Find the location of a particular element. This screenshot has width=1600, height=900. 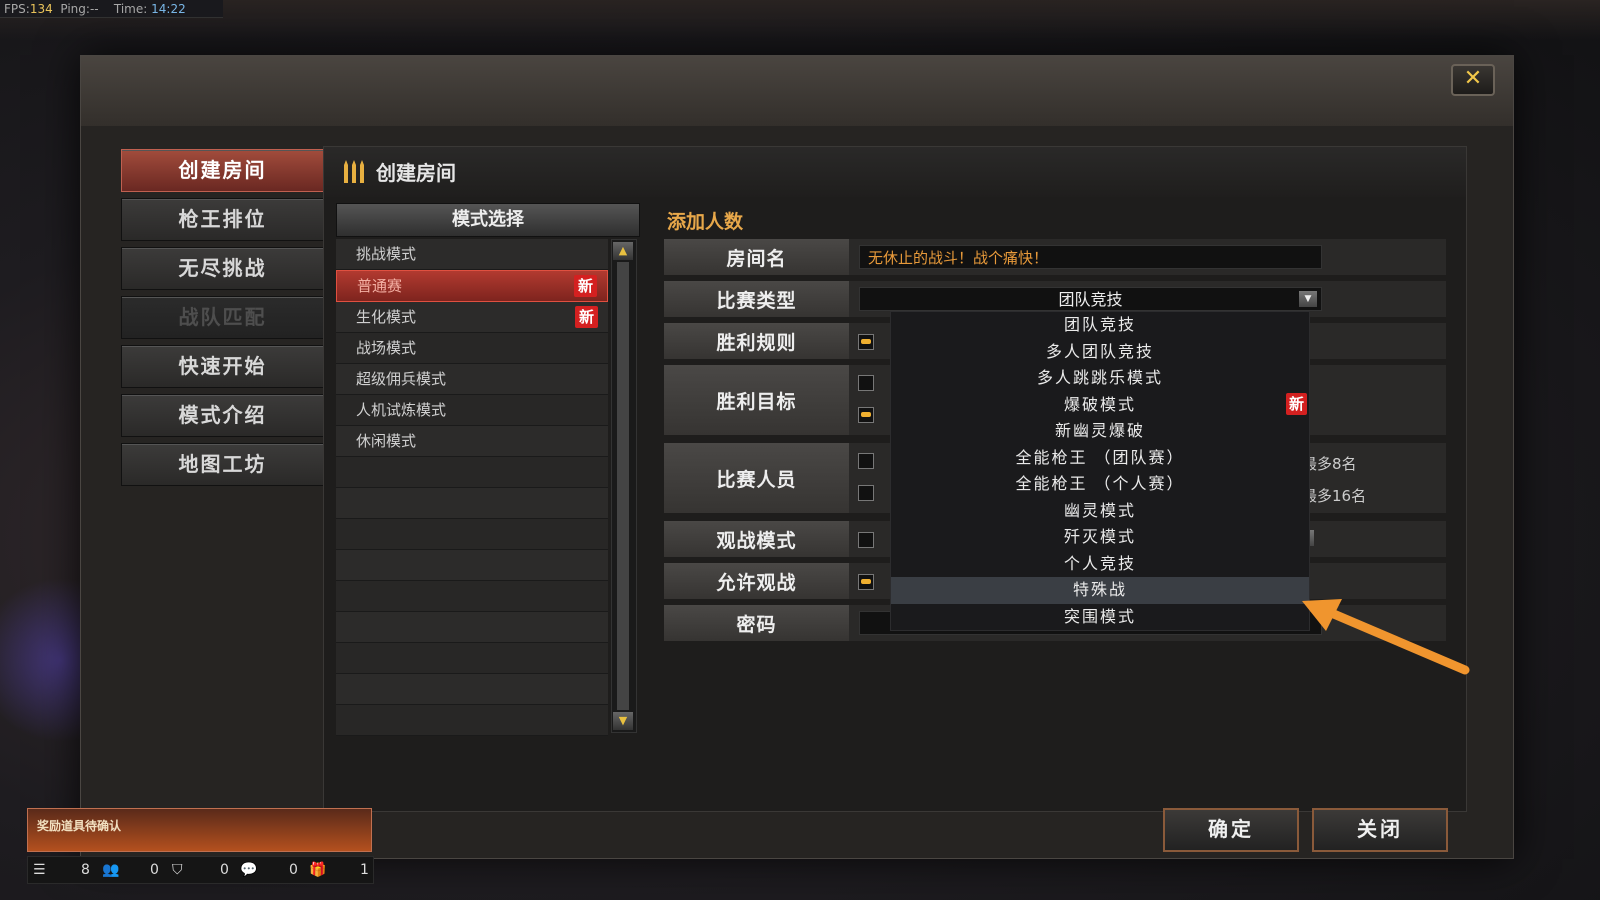

nav-mode-intro: 模式介绍 is located at coordinates (222, 415).